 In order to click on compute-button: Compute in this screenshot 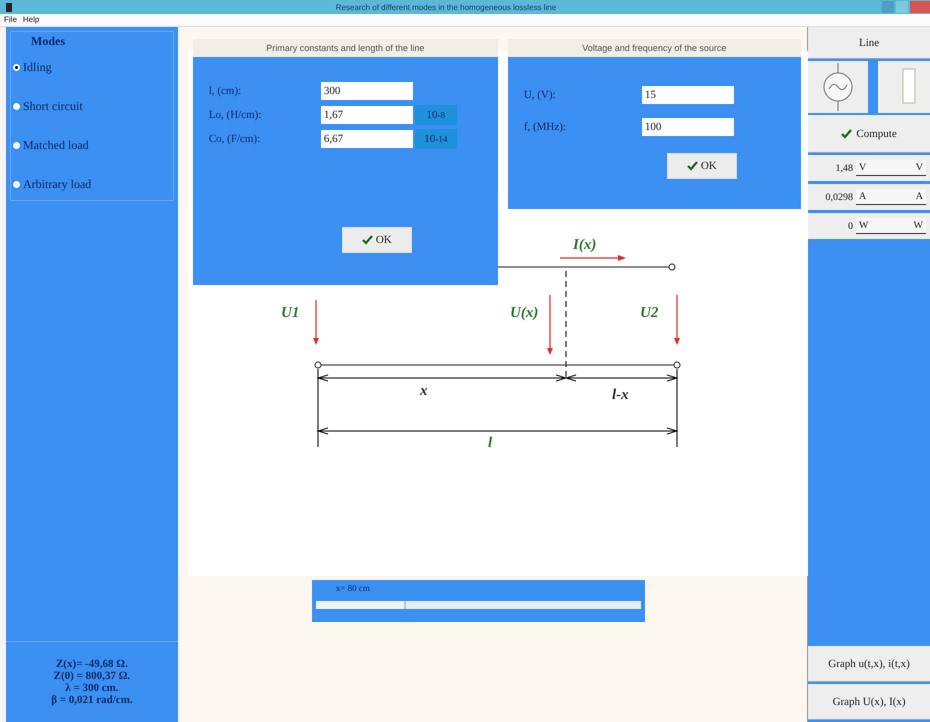, I will do `click(869, 134)`.